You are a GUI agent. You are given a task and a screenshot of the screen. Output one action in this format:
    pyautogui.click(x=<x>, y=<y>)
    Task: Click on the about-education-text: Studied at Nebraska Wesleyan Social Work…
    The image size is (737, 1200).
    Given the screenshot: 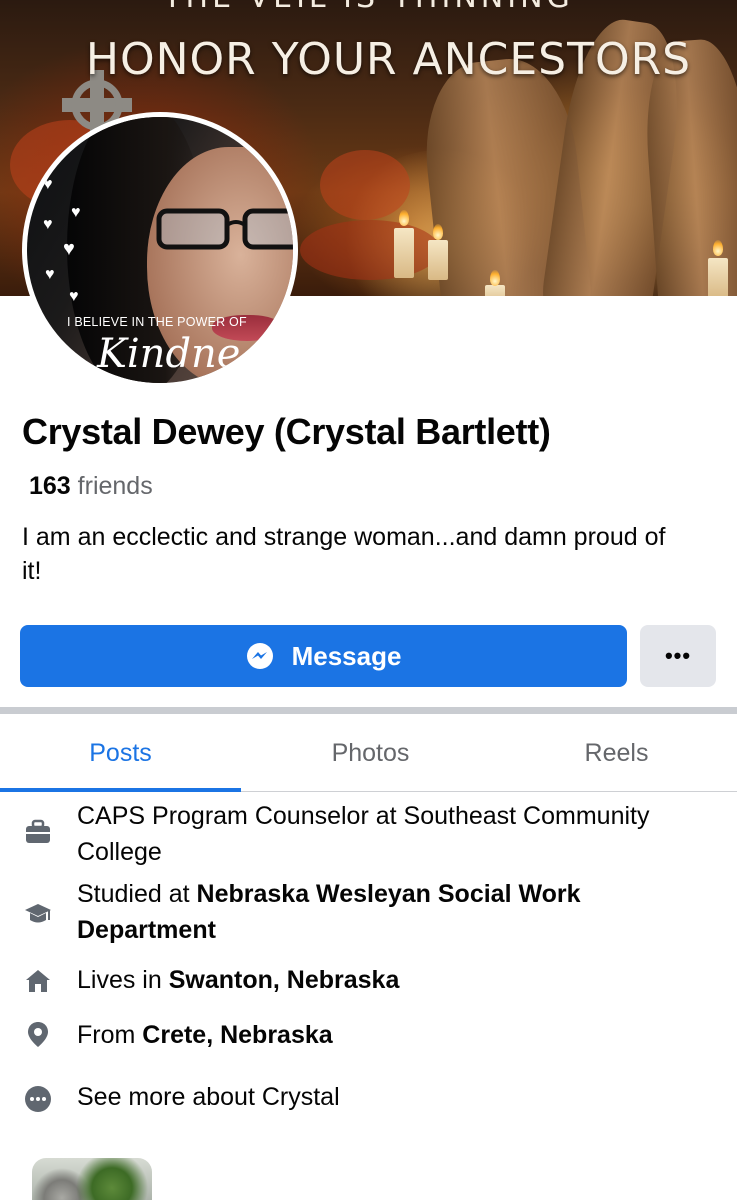 What is the action you would take?
    pyautogui.click(x=397, y=912)
    